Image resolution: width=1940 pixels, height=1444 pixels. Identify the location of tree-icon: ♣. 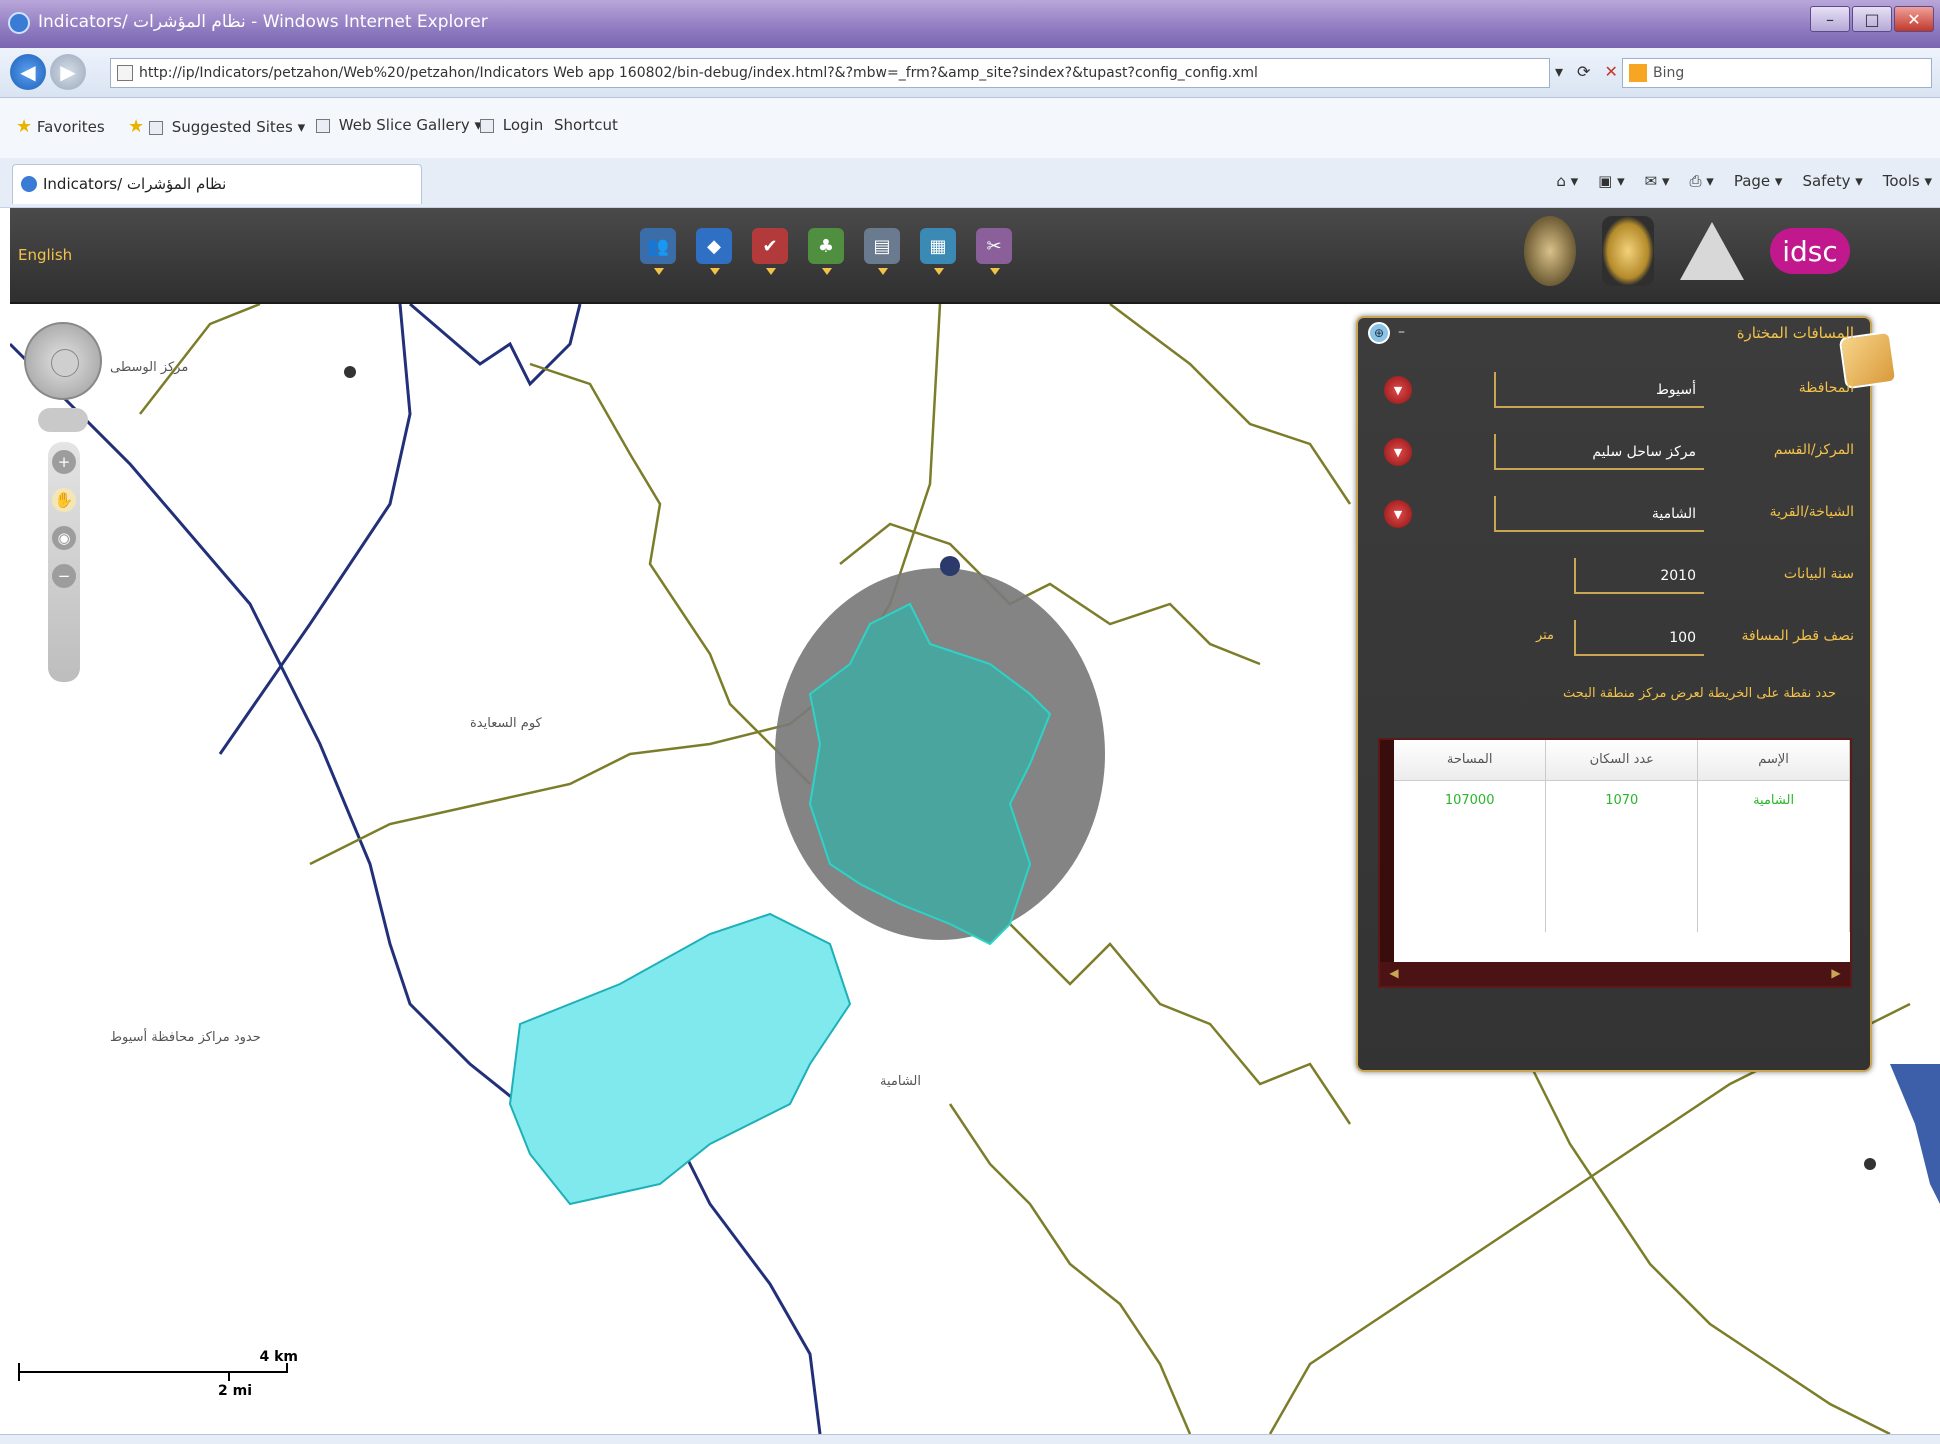
(826, 246).